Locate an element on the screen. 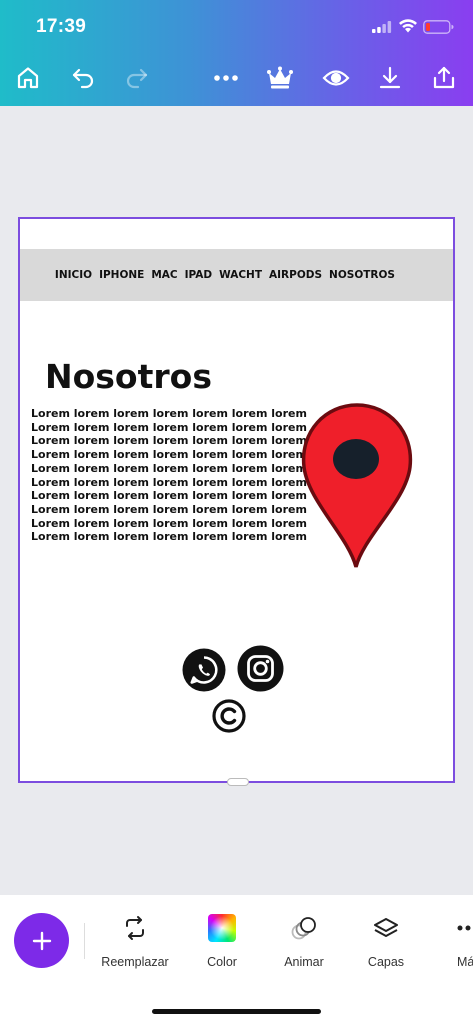 The height and width of the screenshot is (1024, 473). color-tool-button: Color is located at coordinates (222, 940).